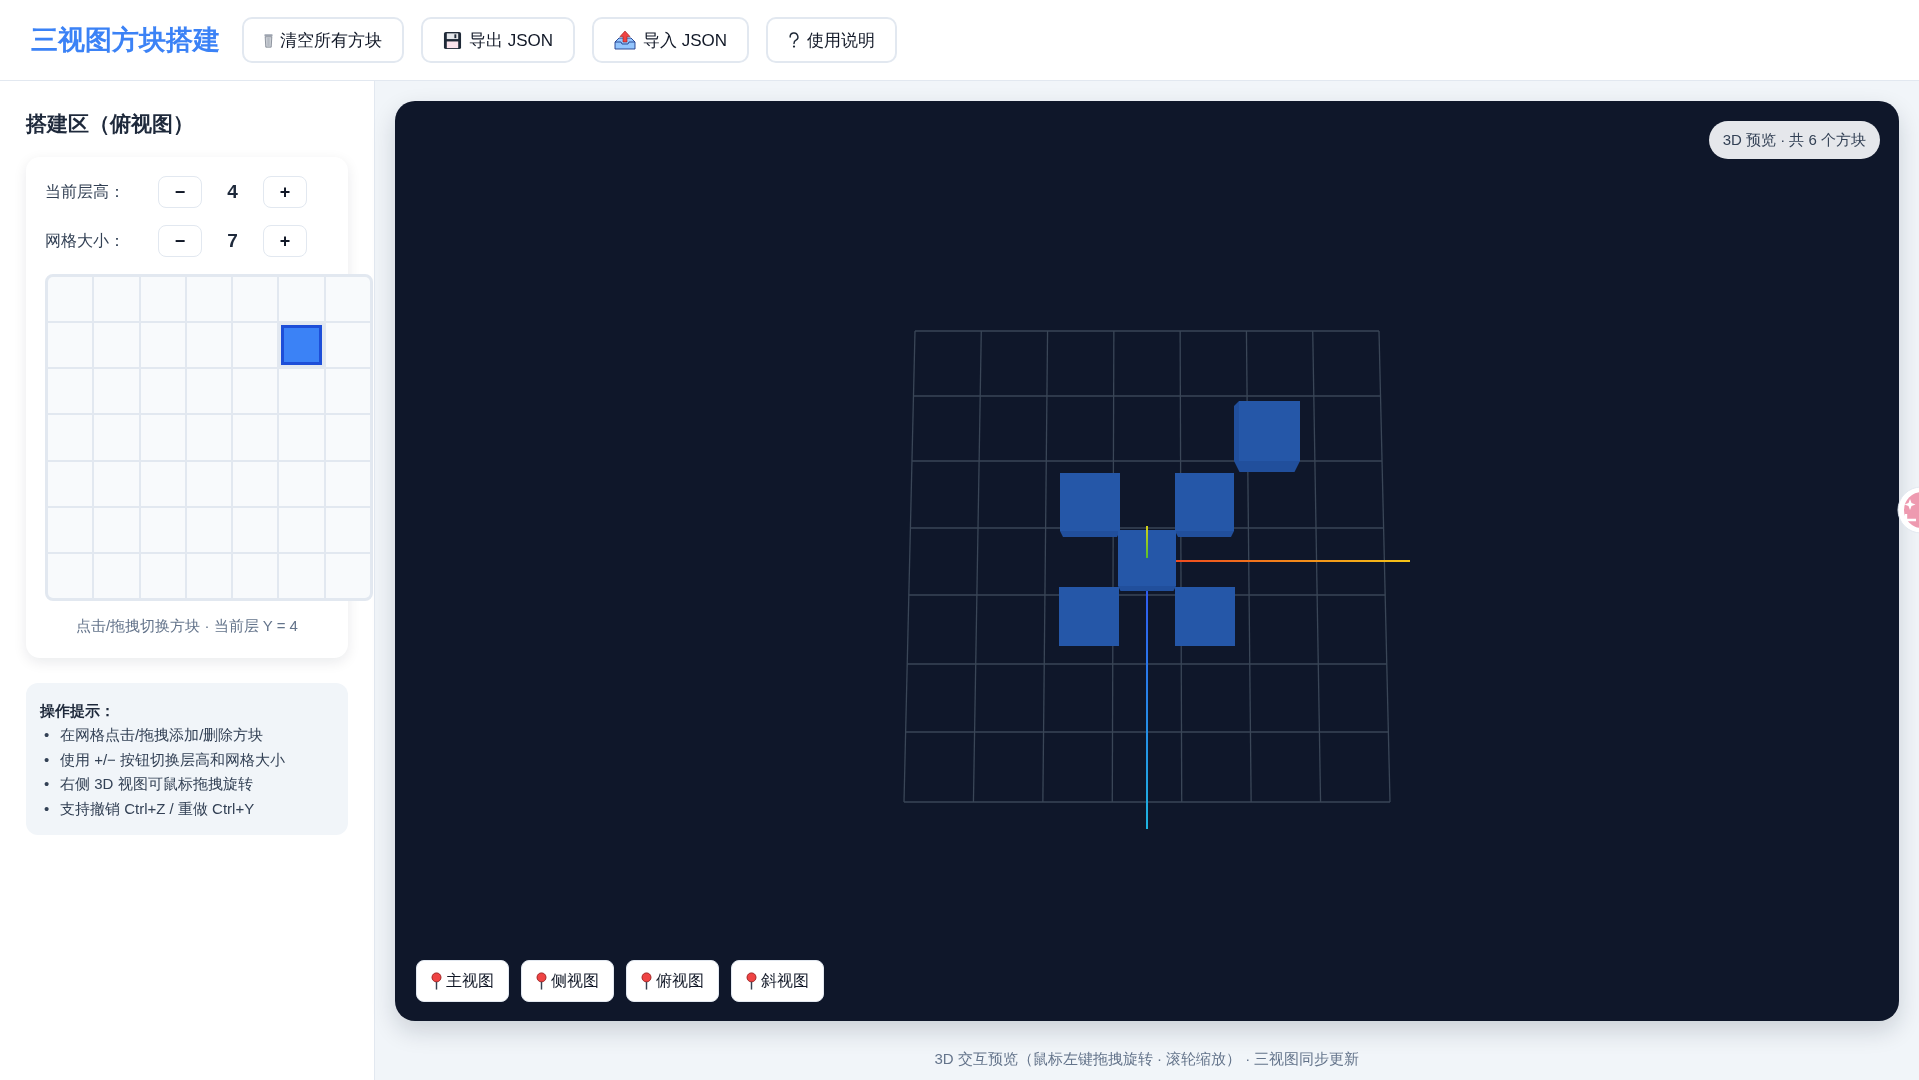  Describe the element at coordinates (462, 981) in the screenshot. I see `view-button: 主视图` at that location.